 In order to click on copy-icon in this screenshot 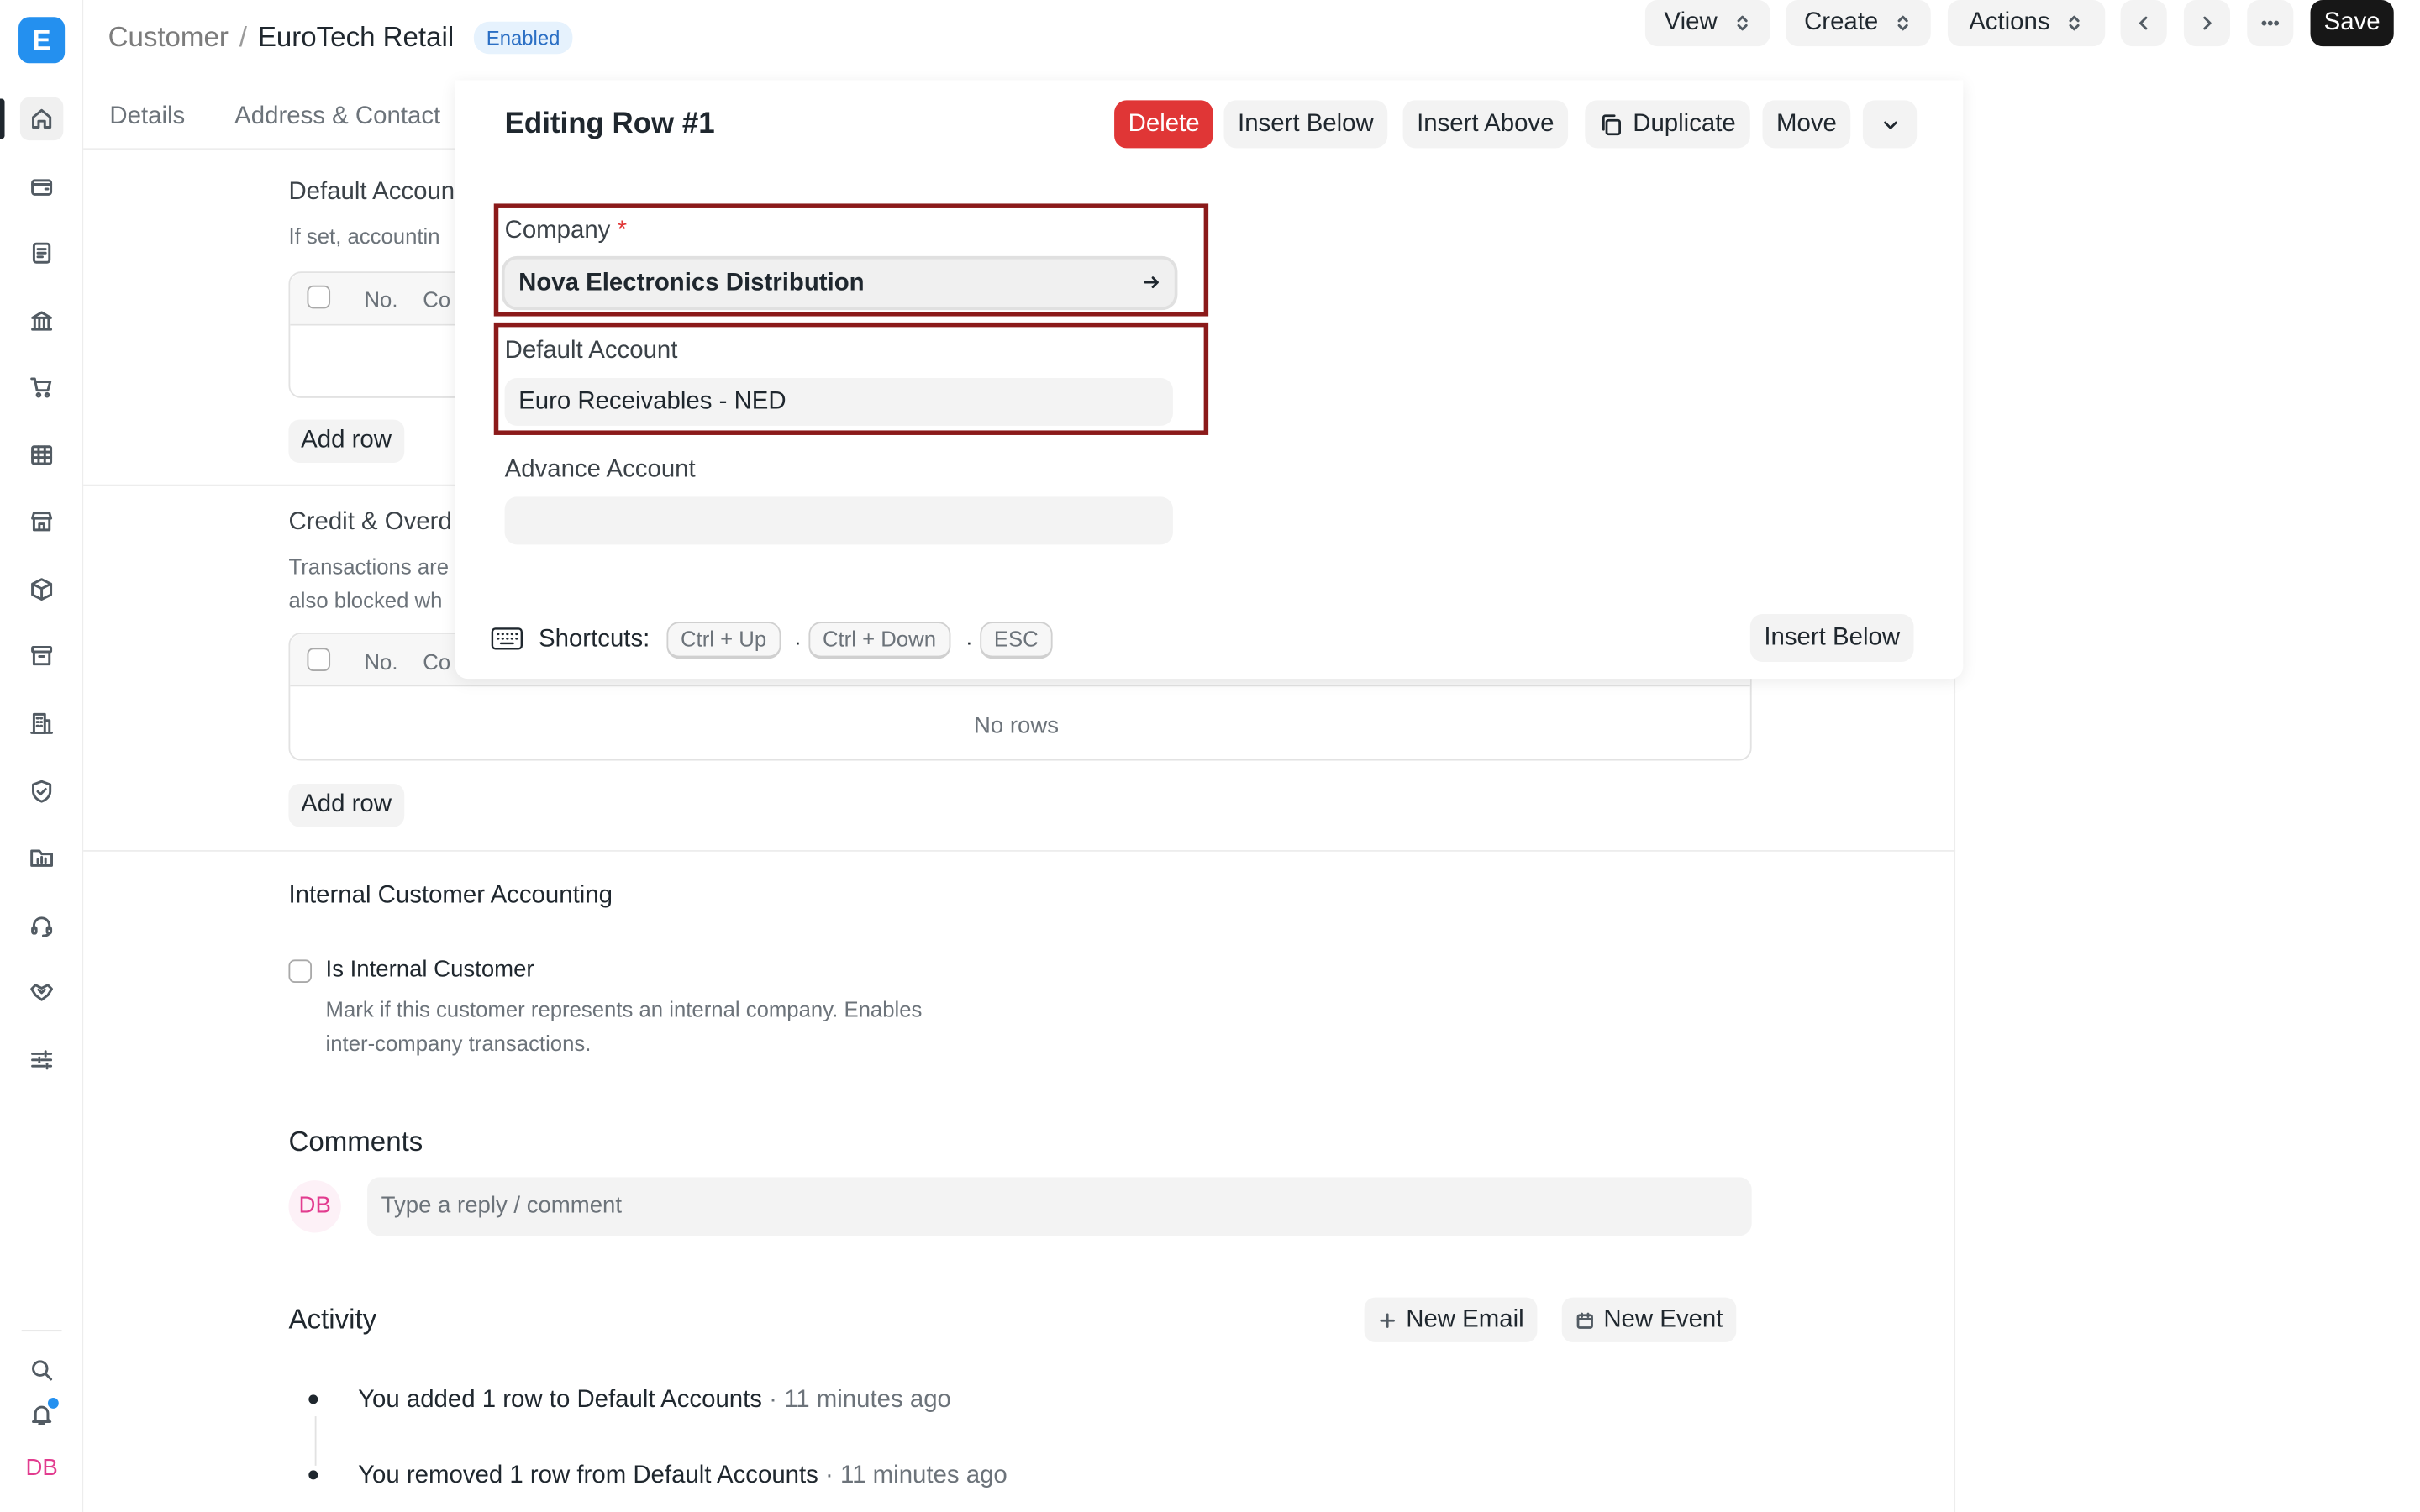, I will do `click(1612, 124)`.